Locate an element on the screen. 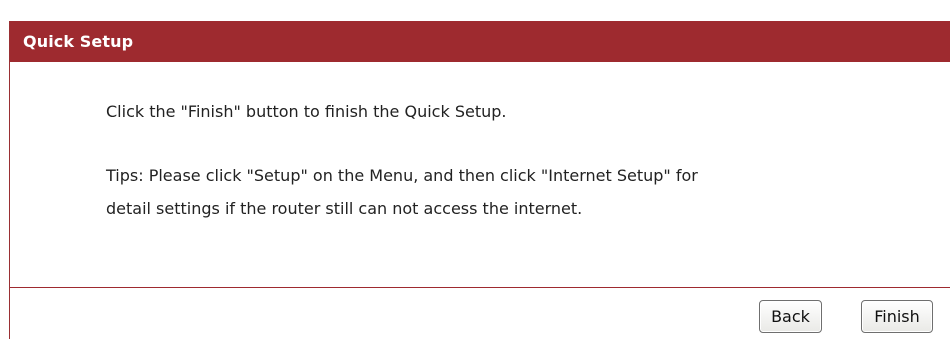 This screenshot has height=339, width=950. panel-title: Quick Setup is located at coordinates (78, 41).